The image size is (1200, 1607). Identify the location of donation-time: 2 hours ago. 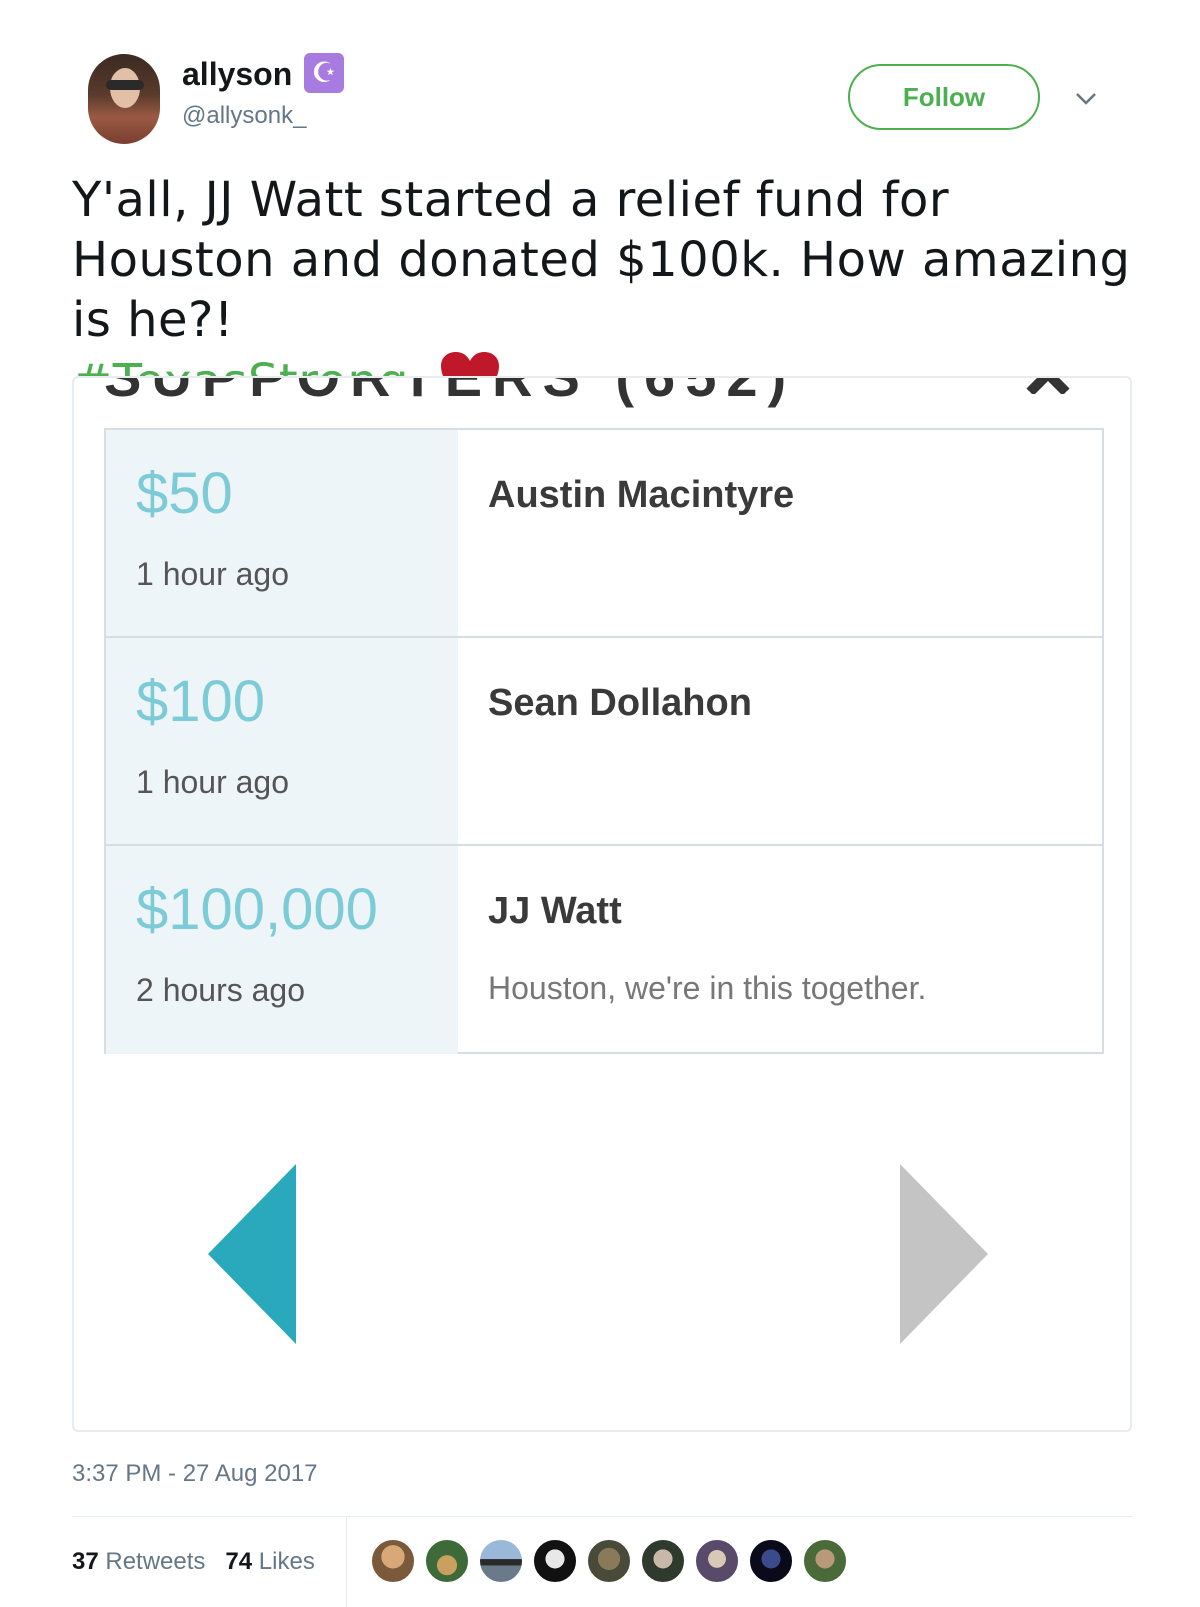
(221, 990).